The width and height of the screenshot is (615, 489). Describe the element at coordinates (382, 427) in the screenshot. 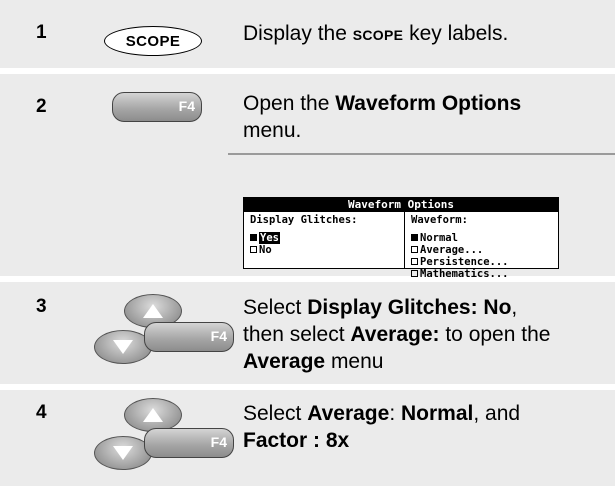

I see `step-instruction: Select Average: Normal, and Factor : 8x` at that location.